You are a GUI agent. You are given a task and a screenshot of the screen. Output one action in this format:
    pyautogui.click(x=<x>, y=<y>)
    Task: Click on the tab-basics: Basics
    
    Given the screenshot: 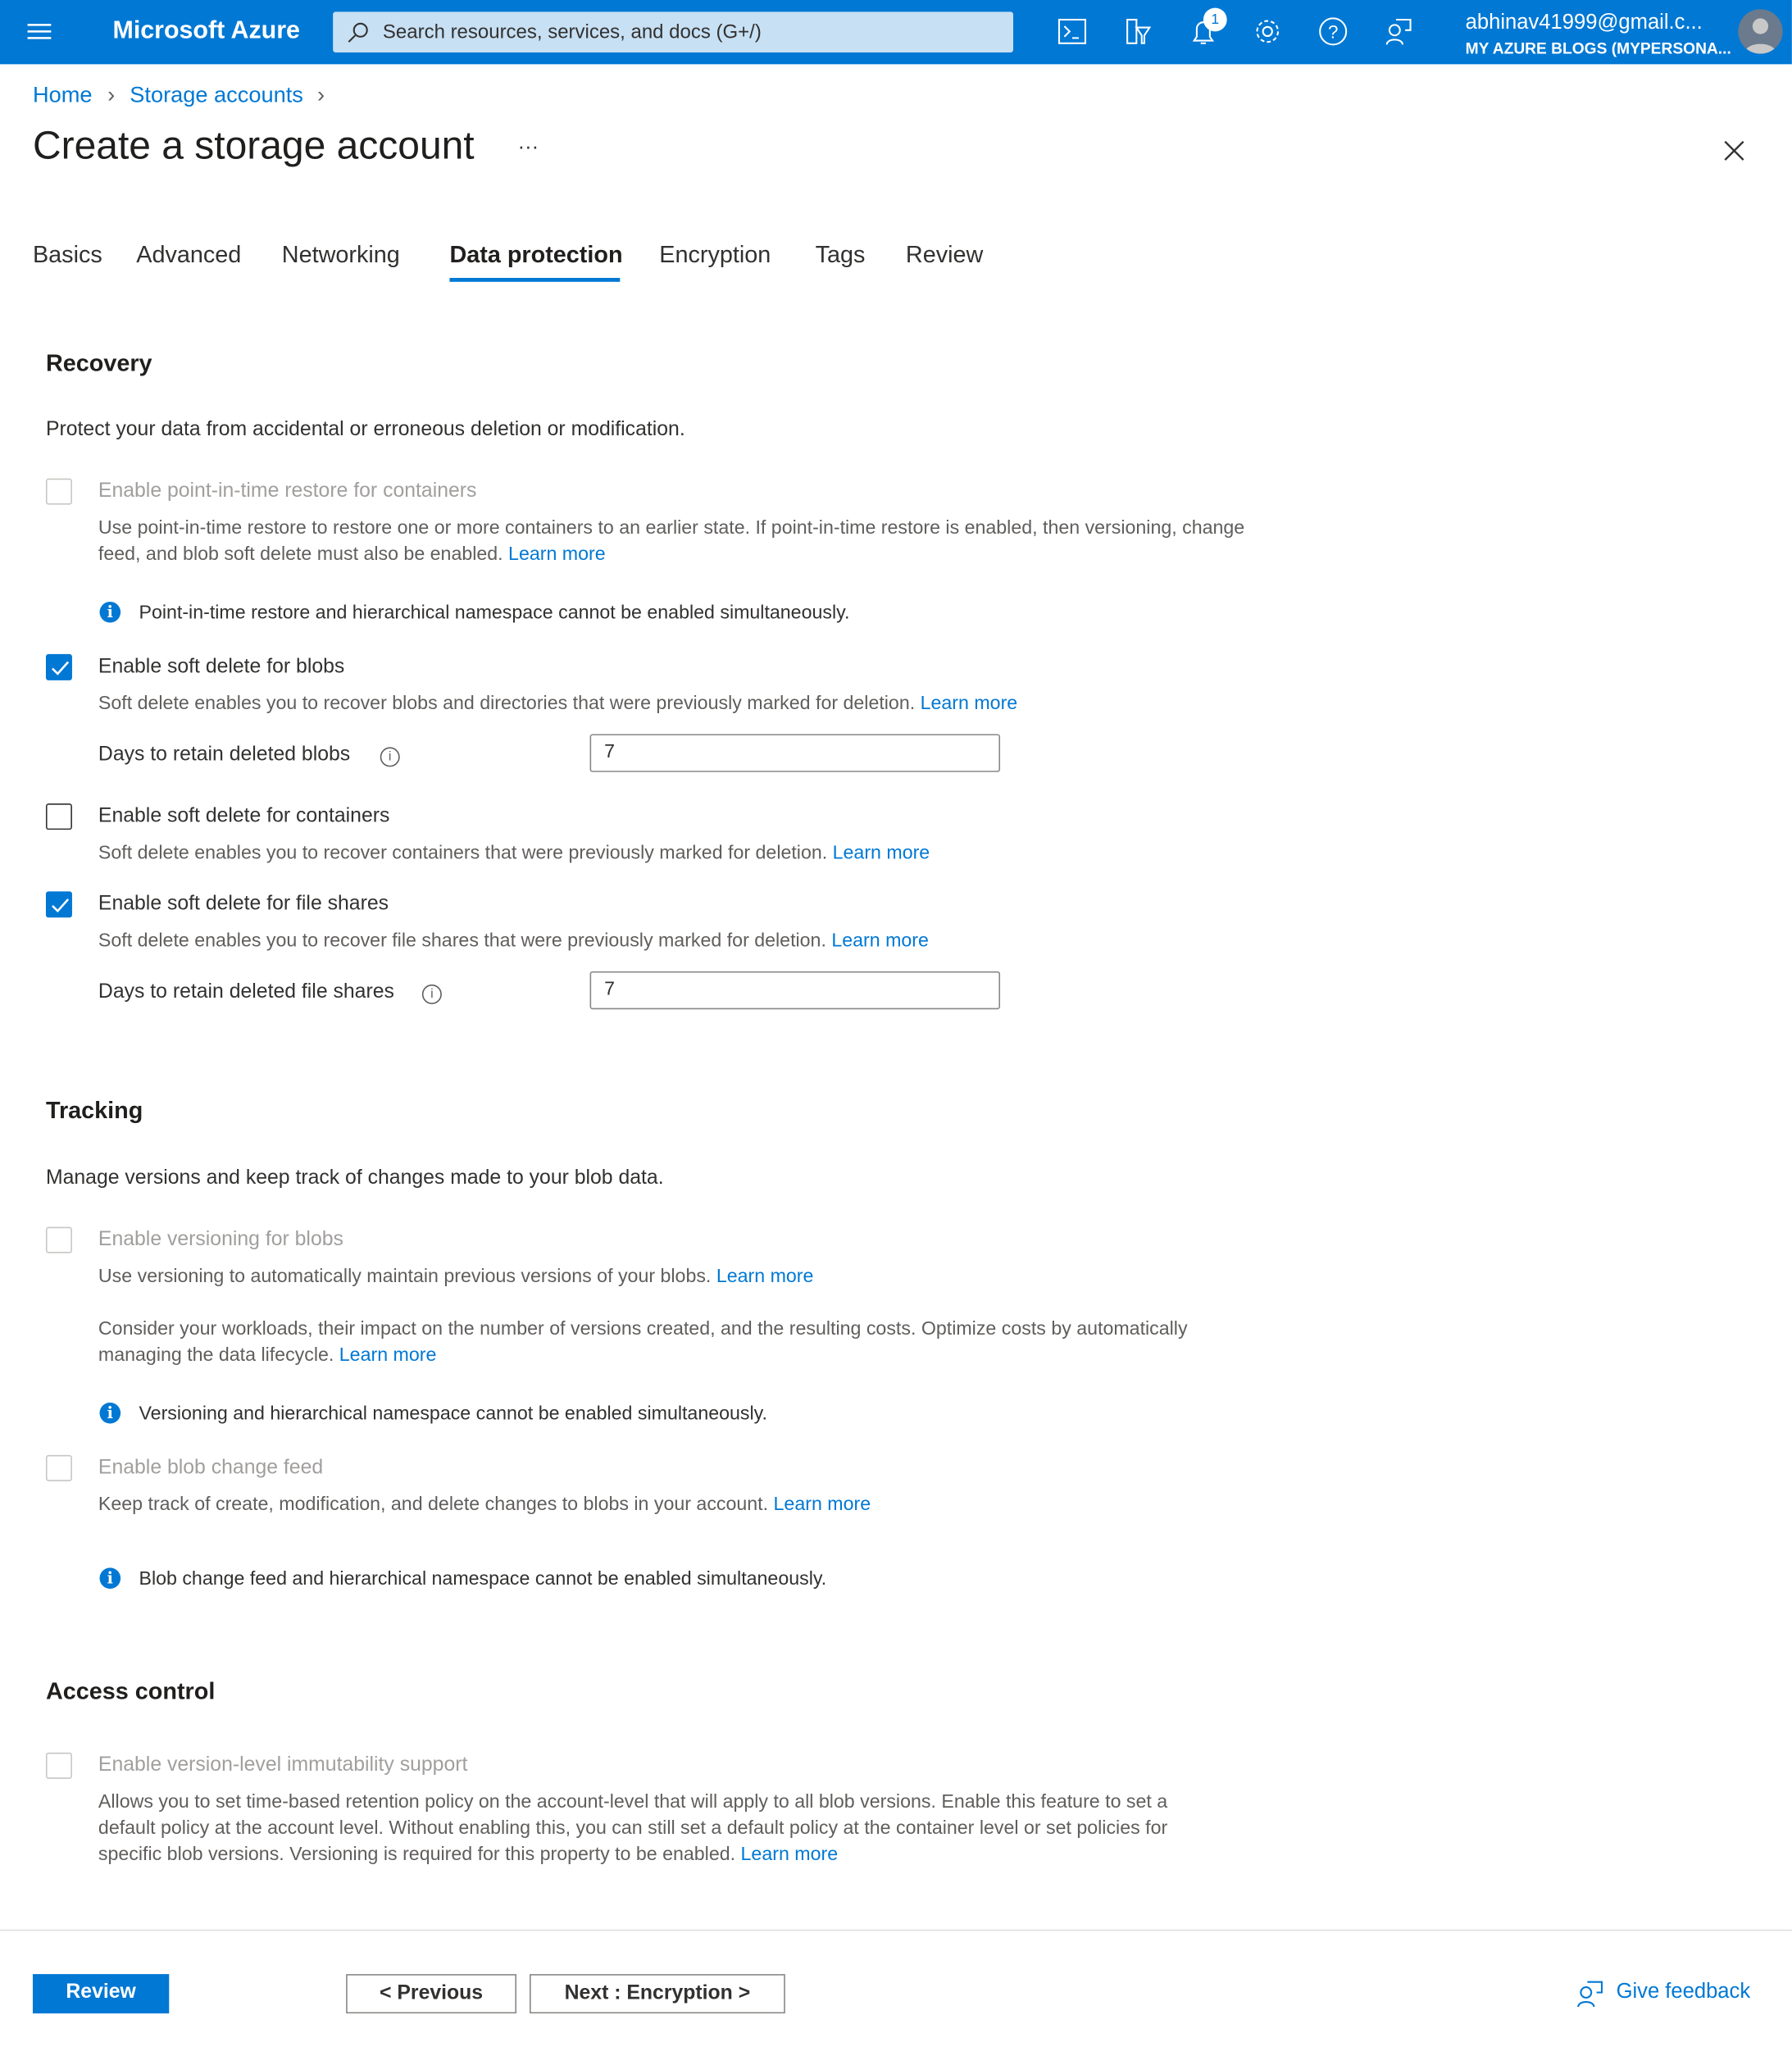 What is the action you would take?
    pyautogui.click(x=67, y=255)
    